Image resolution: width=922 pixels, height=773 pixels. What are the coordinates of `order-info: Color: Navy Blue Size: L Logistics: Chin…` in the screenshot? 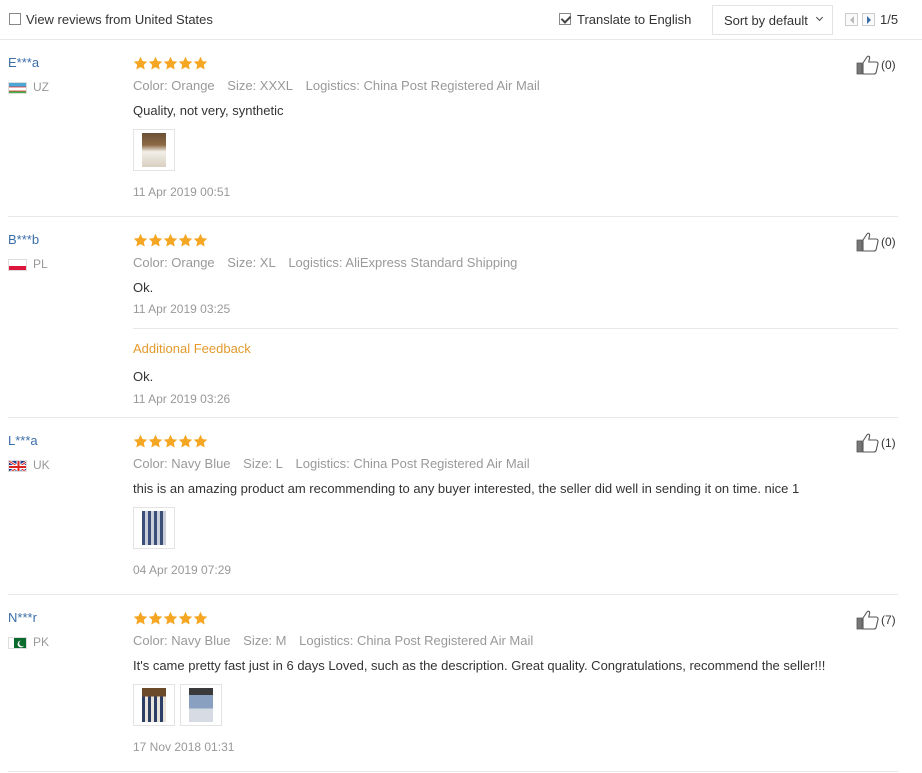 It's located at (336, 463).